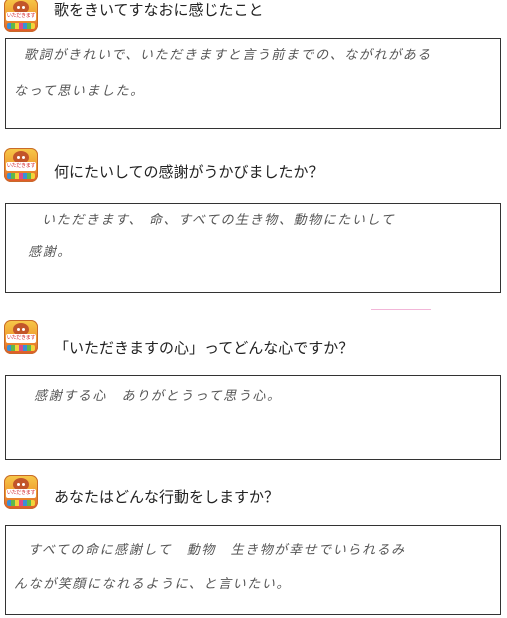  What do you see at coordinates (50, 252) in the screenshot?
I see `answer-2-line-2: 感謝。` at bounding box center [50, 252].